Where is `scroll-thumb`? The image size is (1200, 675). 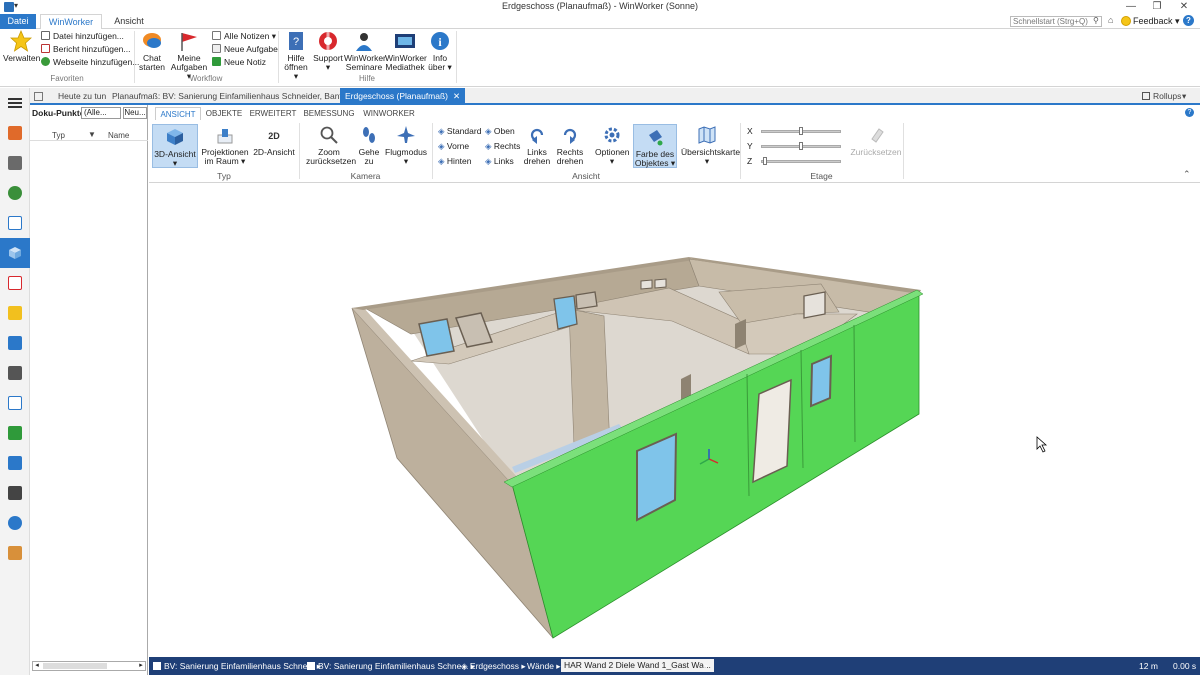 scroll-thumb is located at coordinates (75, 666).